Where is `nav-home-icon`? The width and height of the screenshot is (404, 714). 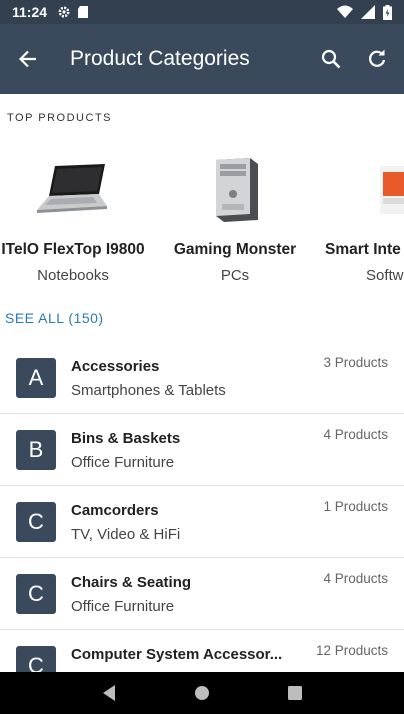 nav-home-icon is located at coordinates (202, 693).